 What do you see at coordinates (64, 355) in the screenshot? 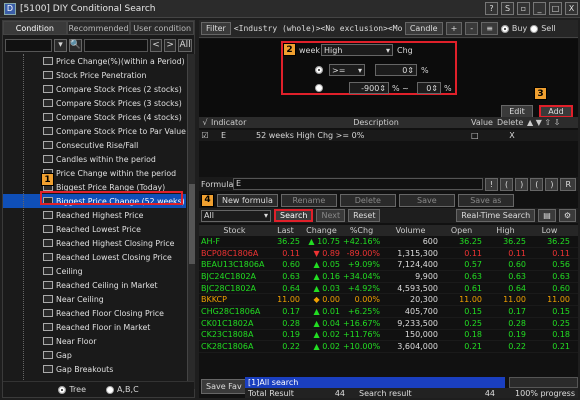
I see `tree-item-label: Gap` at bounding box center [64, 355].